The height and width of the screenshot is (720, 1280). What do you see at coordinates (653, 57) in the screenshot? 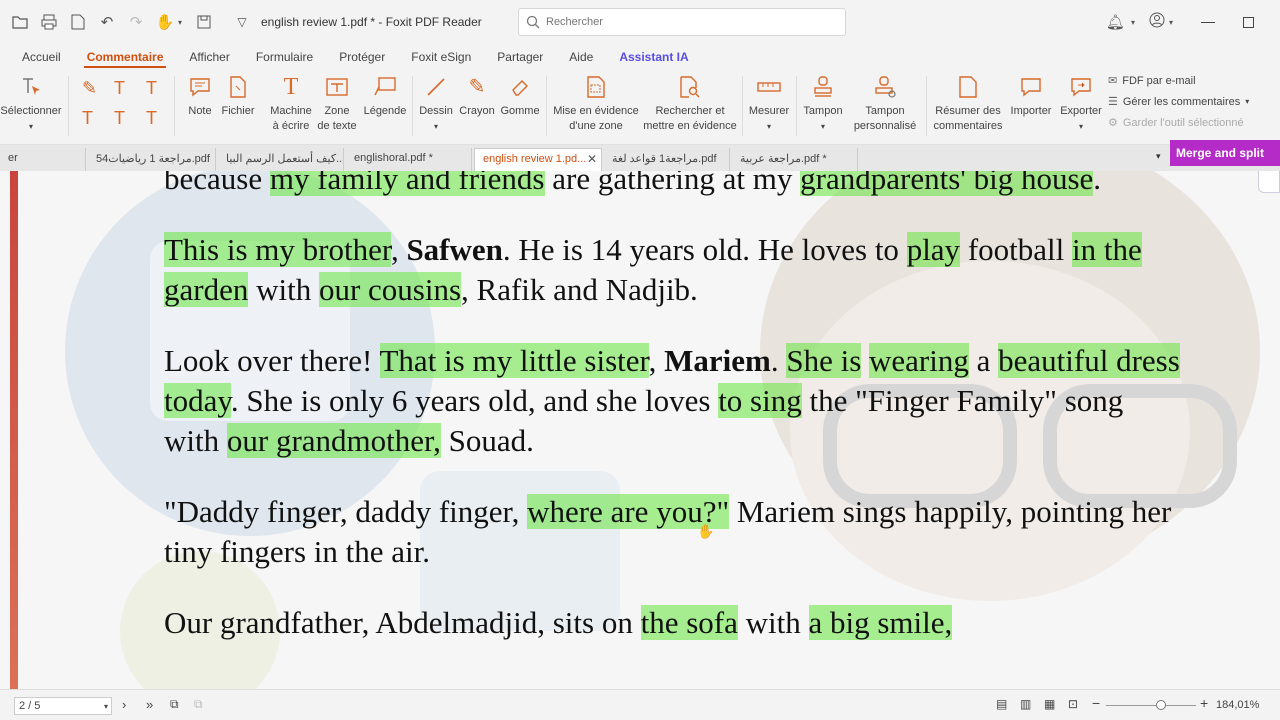
I see `tab-assistant-ia: Assistant IA` at bounding box center [653, 57].